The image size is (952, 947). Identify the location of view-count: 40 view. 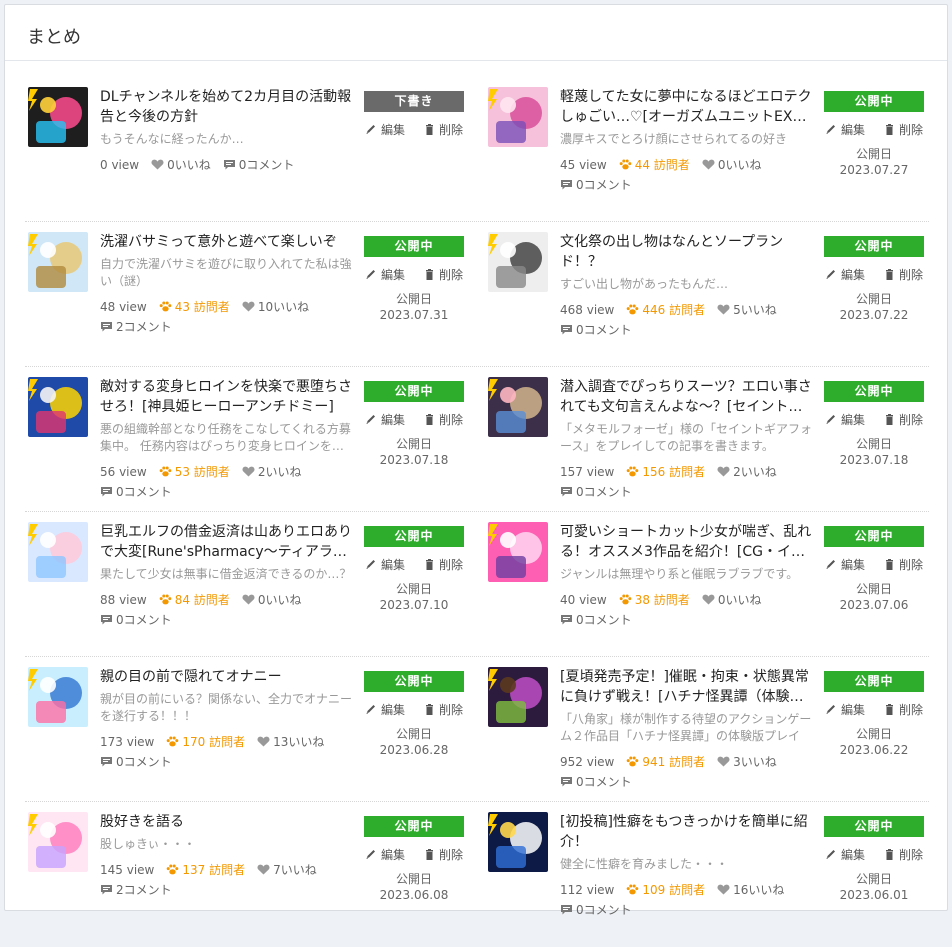
(583, 600).